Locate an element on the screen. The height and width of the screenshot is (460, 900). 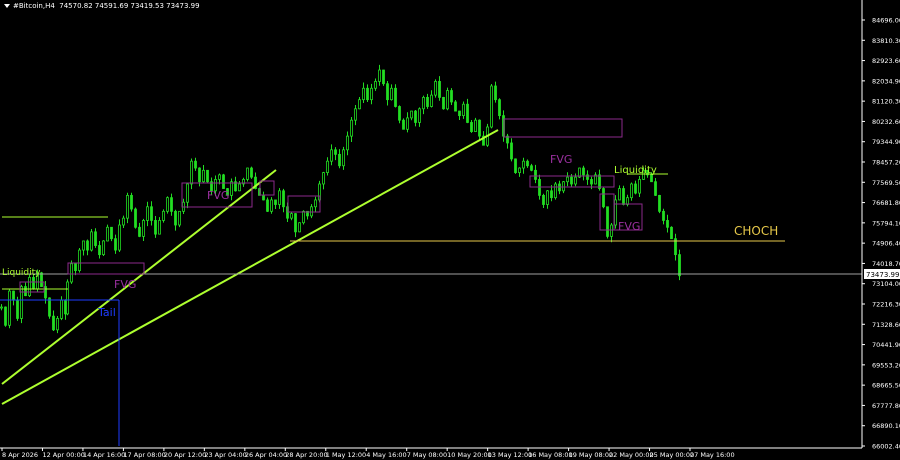
label-choch: CHOCH is located at coordinates (756, 231).